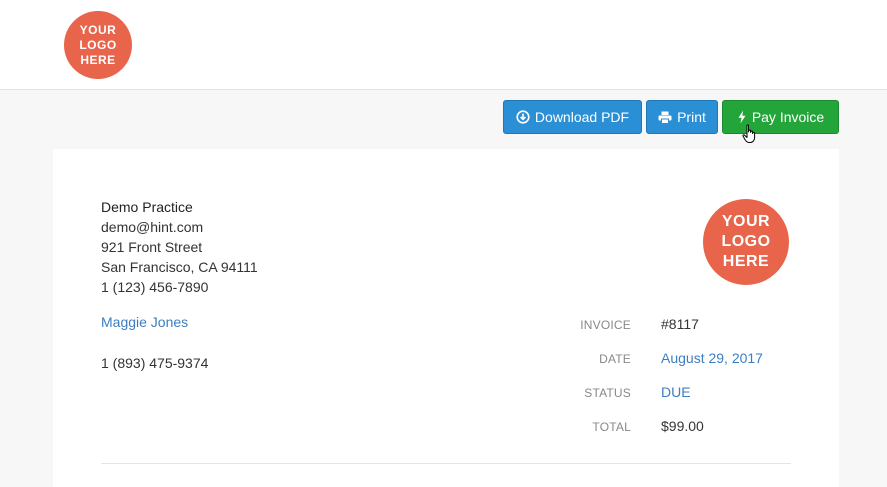 The height and width of the screenshot is (487, 887). What do you see at coordinates (676, 392) in the screenshot?
I see `status-value: DUE` at bounding box center [676, 392].